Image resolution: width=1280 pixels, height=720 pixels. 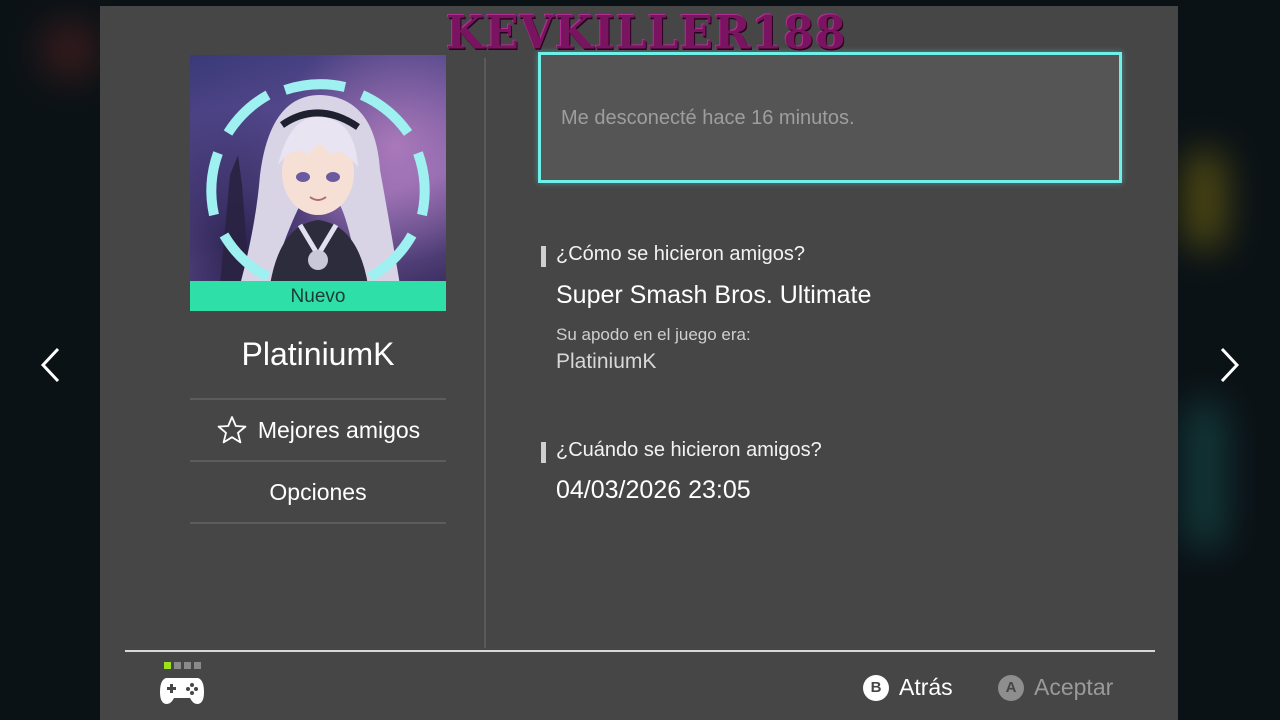 I want to click on footer-divider, so click(x=640, y=651).